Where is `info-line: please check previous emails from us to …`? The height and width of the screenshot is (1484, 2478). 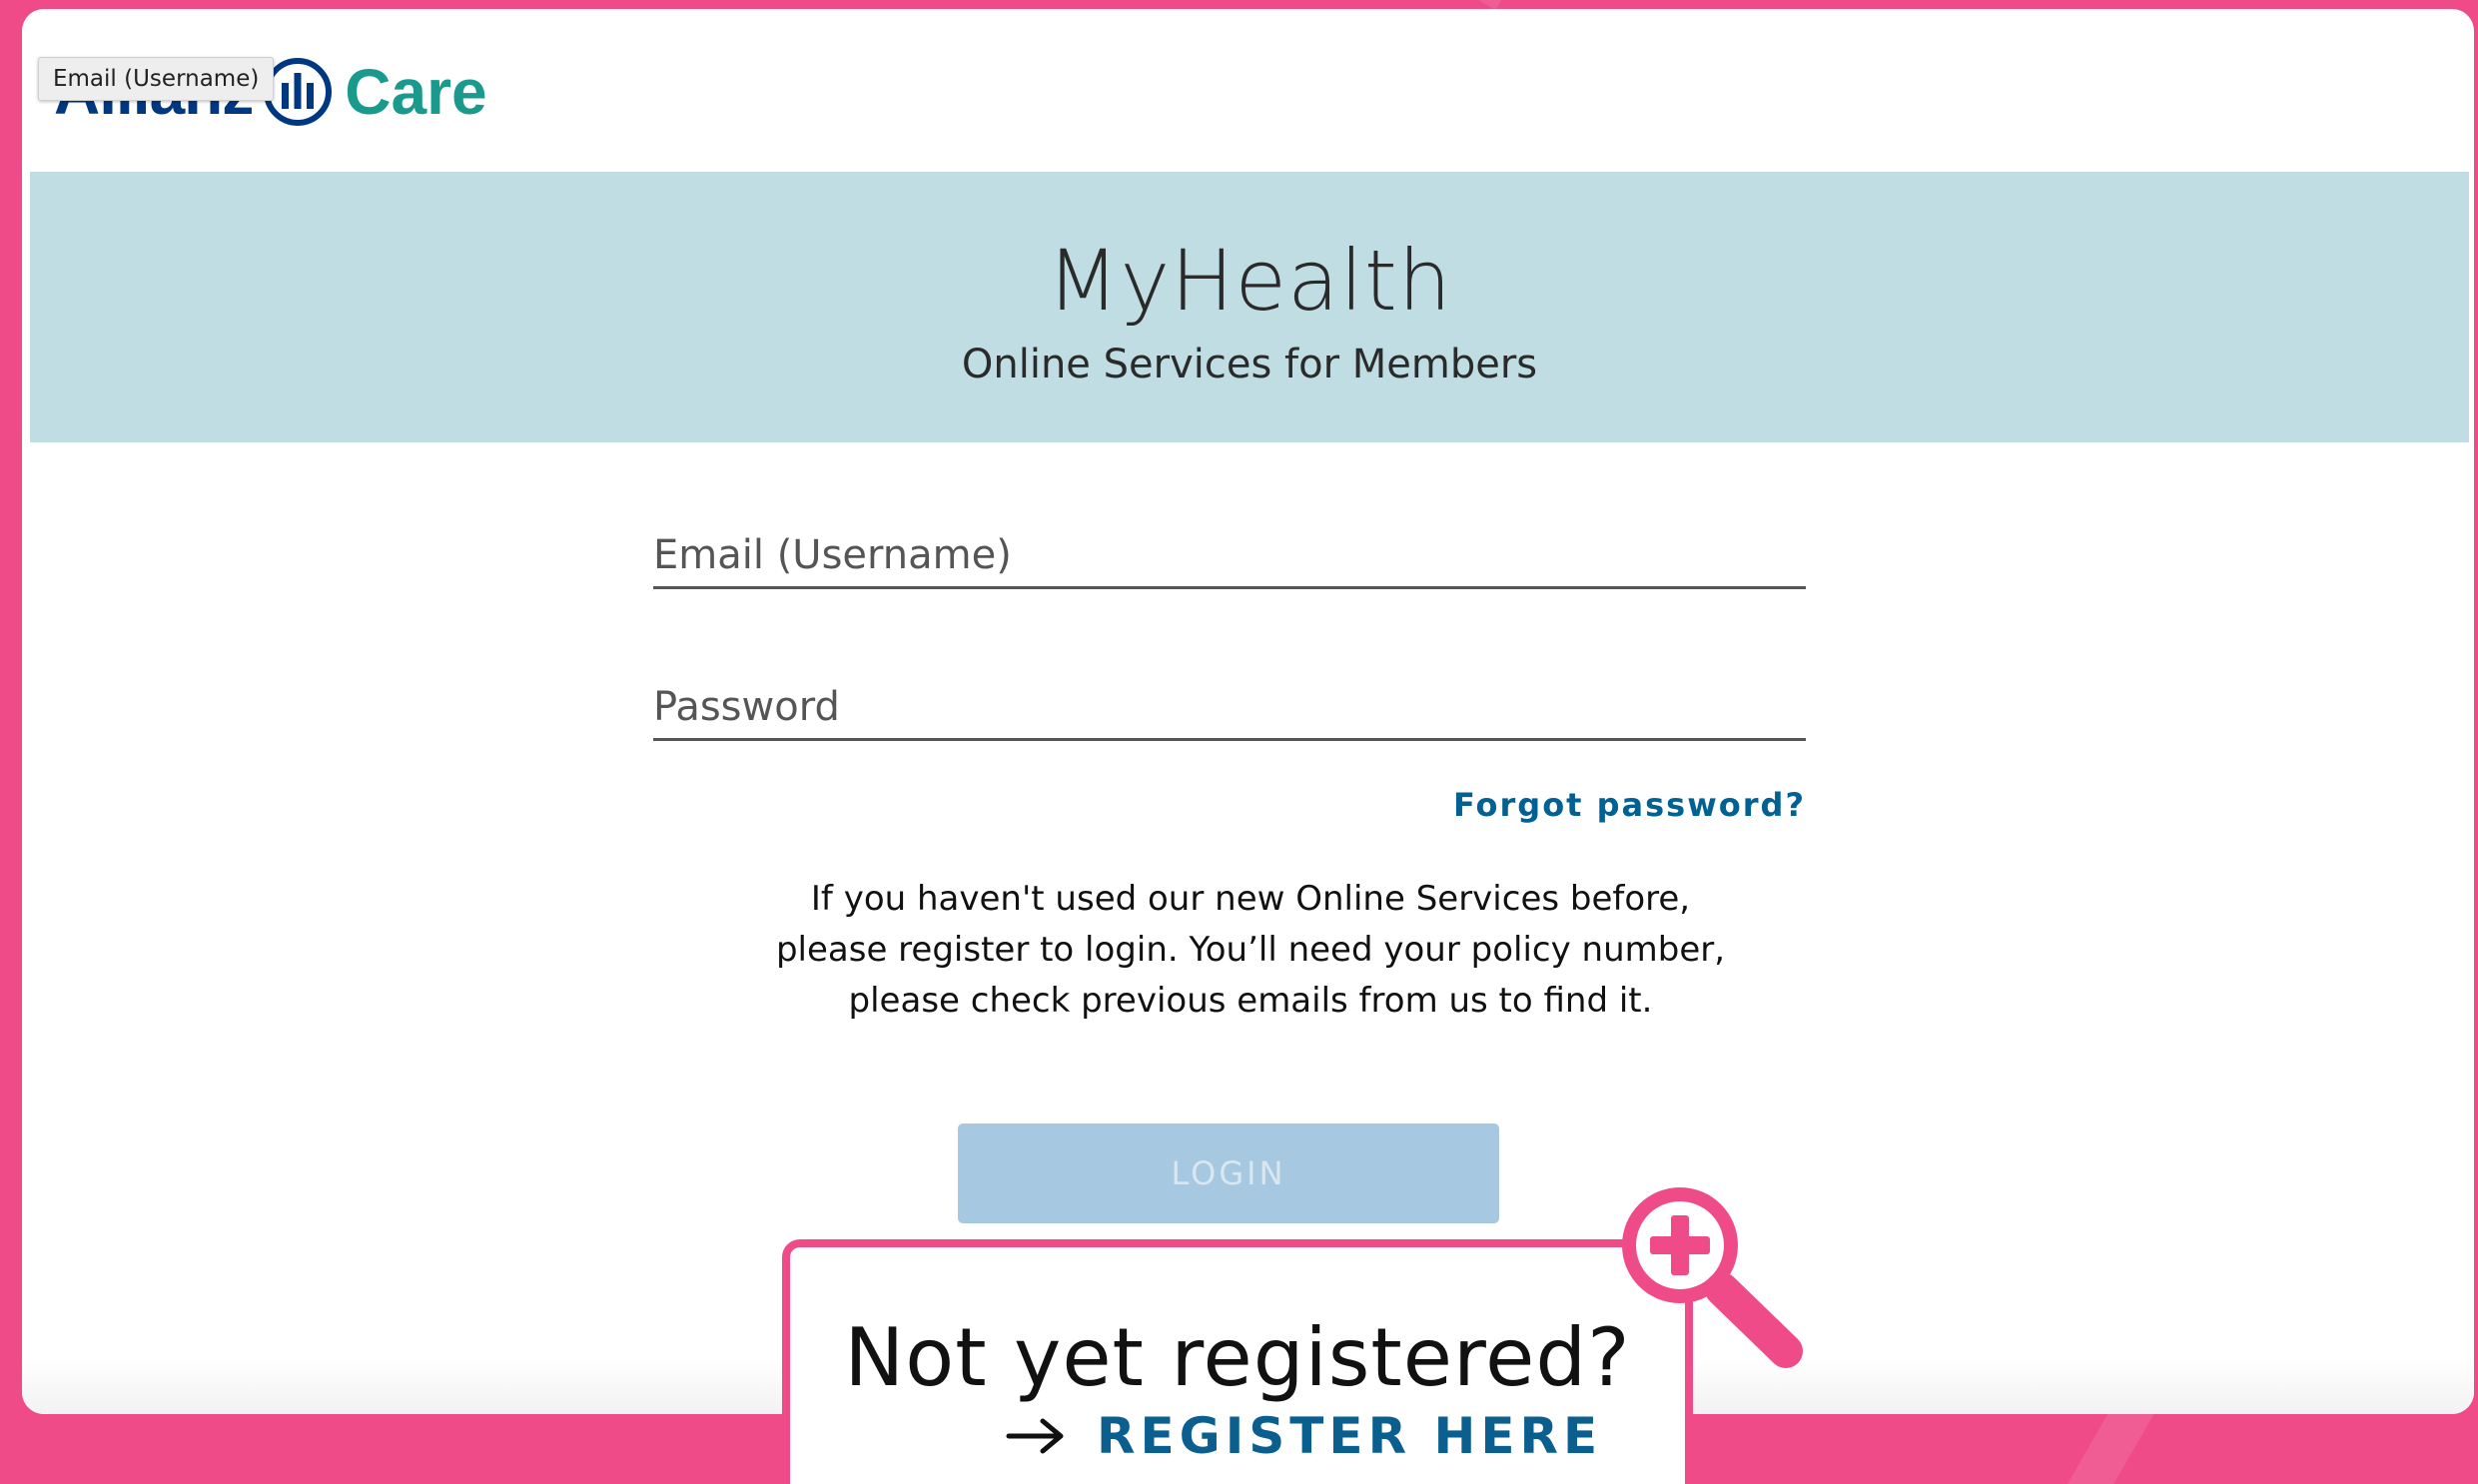
info-line: please check previous emails from us to … is located at coordinates (1250, 1001).